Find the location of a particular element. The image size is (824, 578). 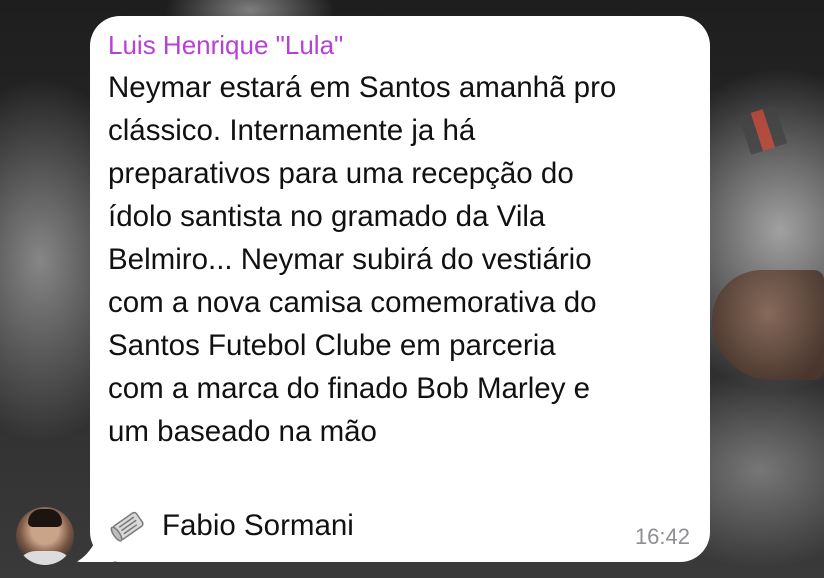

message-line: preparativos para uma recepção do is located at coordinates (341, 173).